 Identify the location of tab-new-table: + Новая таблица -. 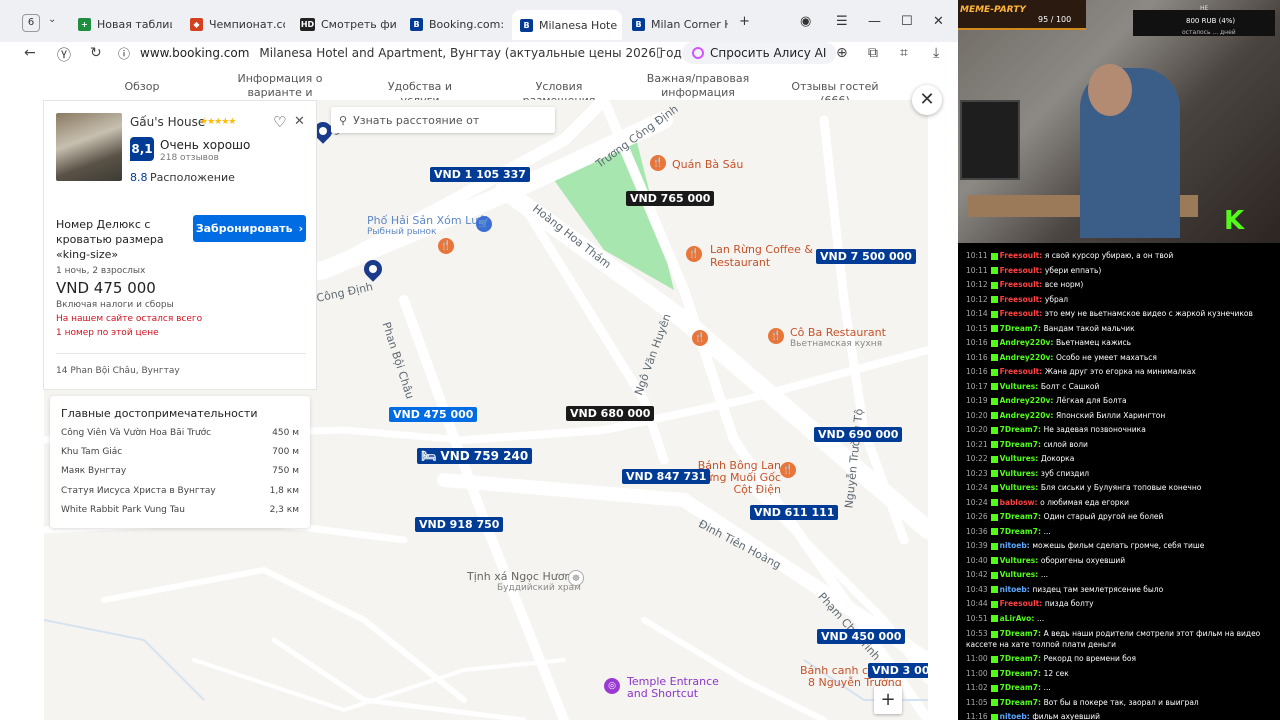
(125, 24).